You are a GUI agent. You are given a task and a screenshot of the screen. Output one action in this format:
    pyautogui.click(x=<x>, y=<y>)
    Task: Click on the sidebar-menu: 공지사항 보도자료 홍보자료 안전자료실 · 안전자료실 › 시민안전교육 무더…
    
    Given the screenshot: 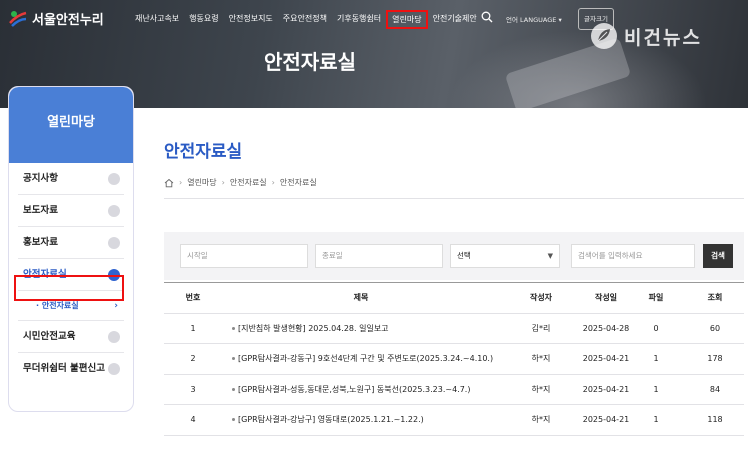 What is the action you would take?
    pyautogui.click(x=71, y=274)
    